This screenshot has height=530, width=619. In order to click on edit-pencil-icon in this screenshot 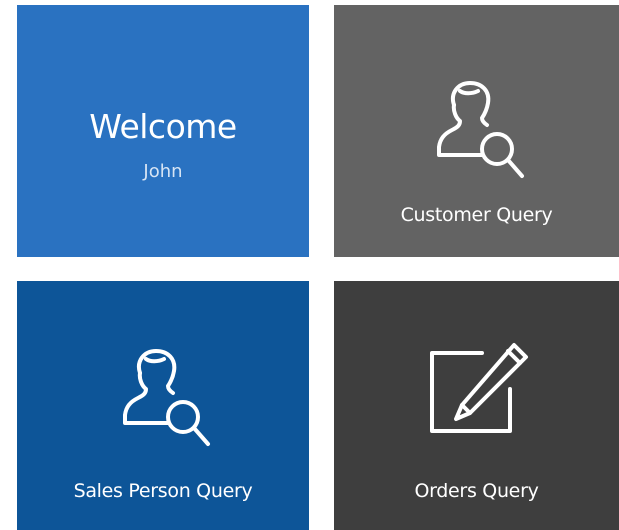, I will do `click(476, 391)`.